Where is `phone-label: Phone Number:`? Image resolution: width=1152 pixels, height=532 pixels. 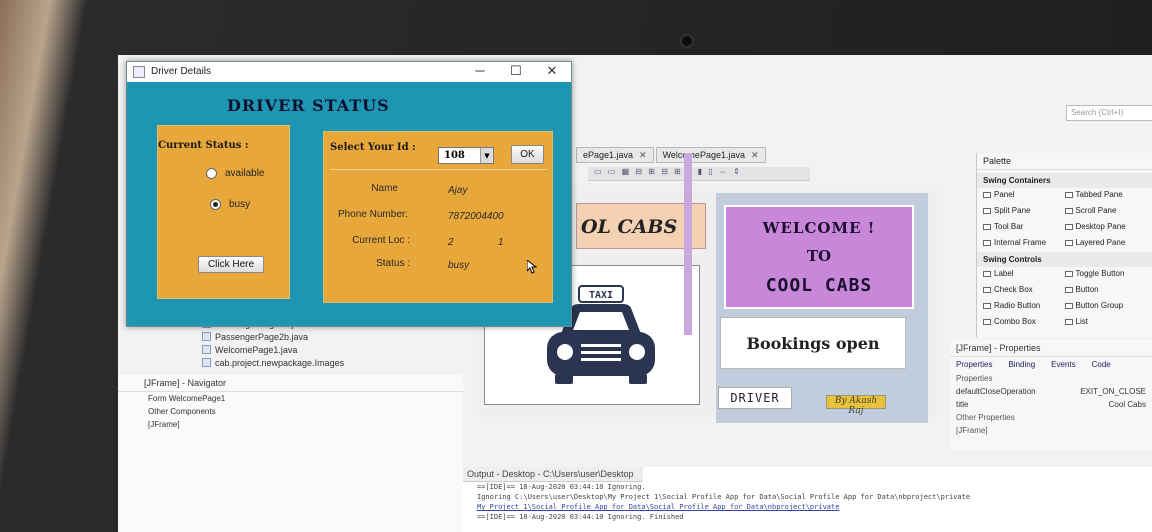
phone-label: Phone Number: is located at coordinates (372, 214).